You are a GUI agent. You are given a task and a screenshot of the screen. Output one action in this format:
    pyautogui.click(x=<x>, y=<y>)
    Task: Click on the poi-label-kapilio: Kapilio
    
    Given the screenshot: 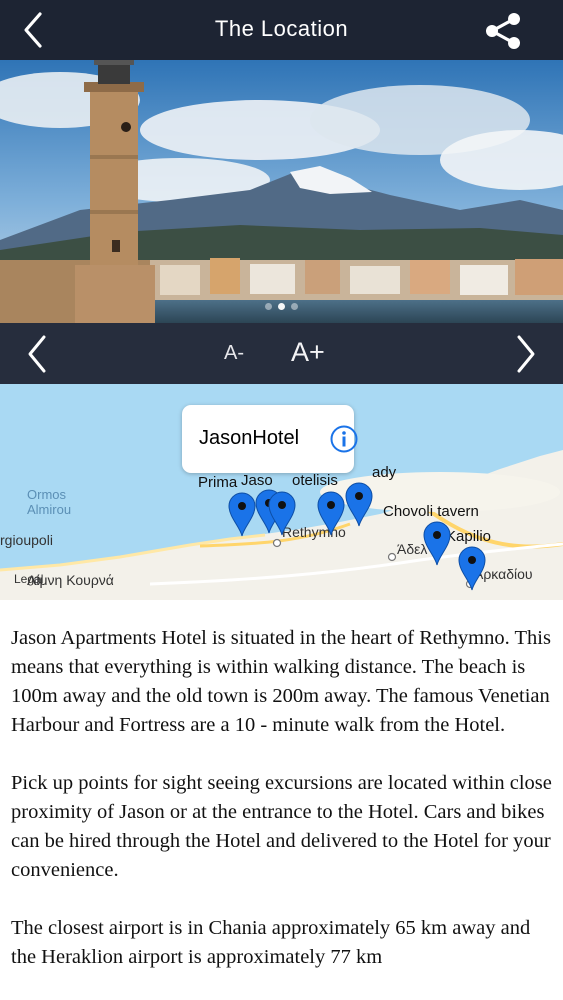 What is the action you would take?
    pyautogui.click(x=469, y=536)
    